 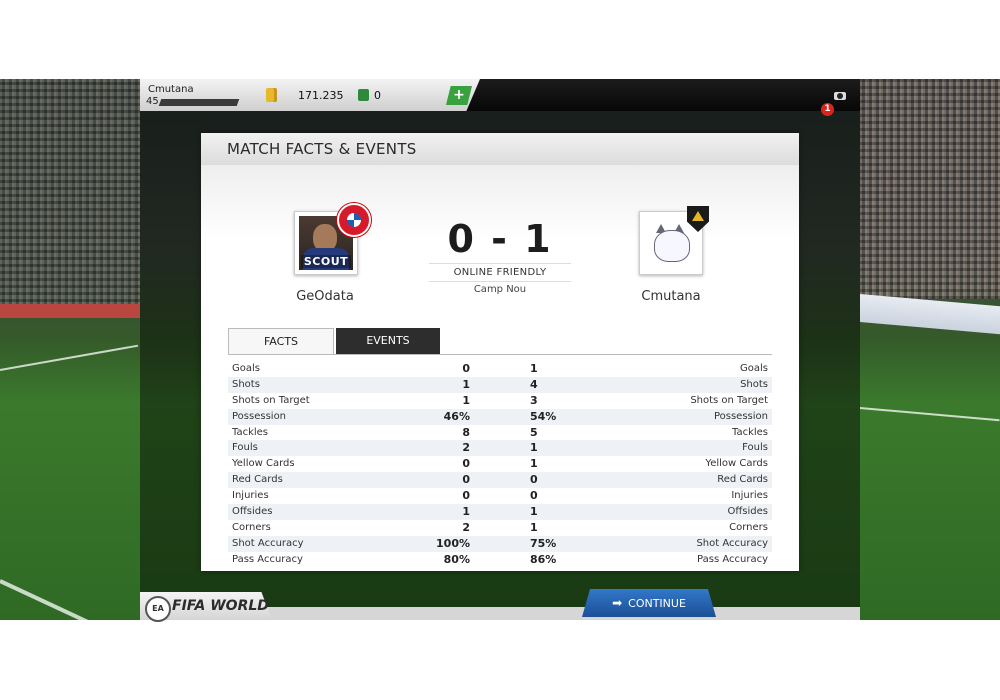 What do you see at coordinates (321, 95) in the screenshot?
I see `coins-balance: 171.235` at bounding box center [321, 95].